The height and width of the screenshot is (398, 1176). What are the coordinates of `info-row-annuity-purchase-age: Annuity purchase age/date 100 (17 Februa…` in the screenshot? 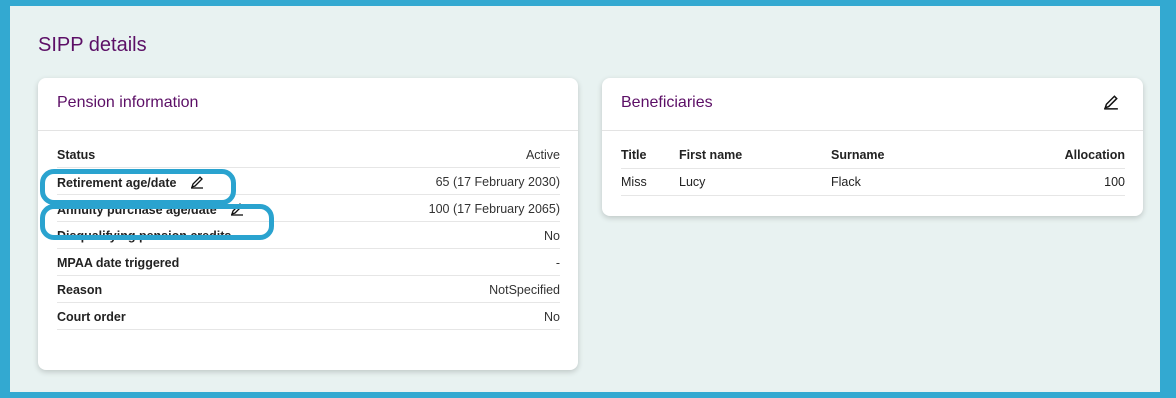 It's located at (308, 208).